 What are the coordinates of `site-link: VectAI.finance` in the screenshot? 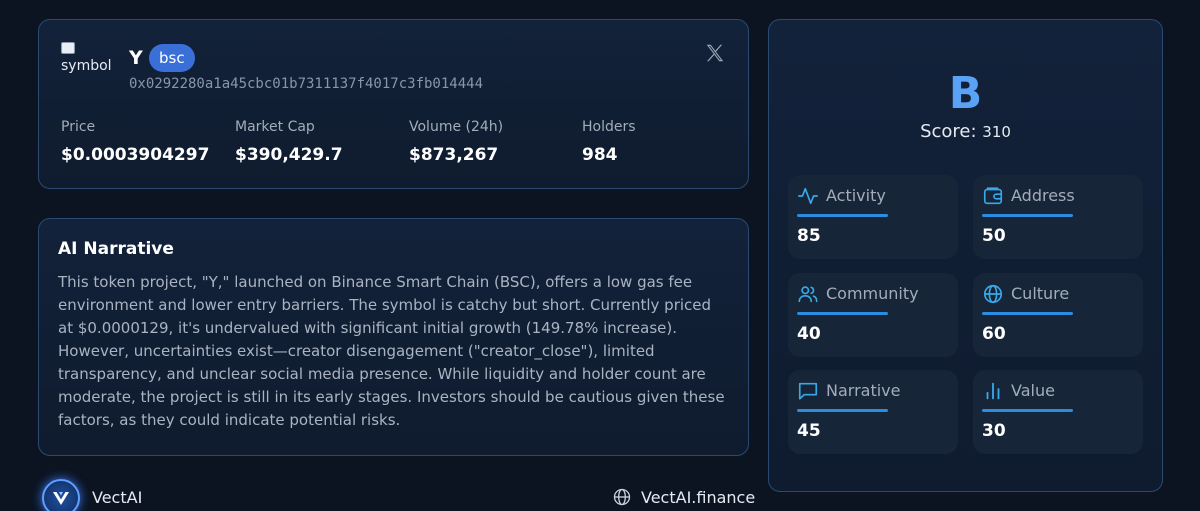 It's located at (698, 497).